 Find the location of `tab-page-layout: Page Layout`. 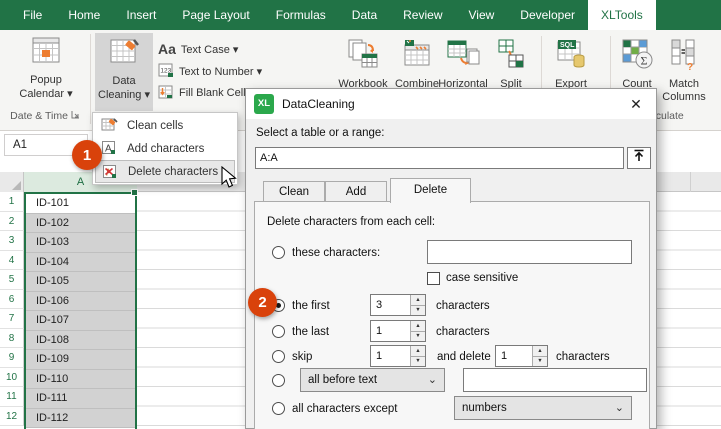

tab-page-layout: Page Layout is located at coordinates (215, 15).